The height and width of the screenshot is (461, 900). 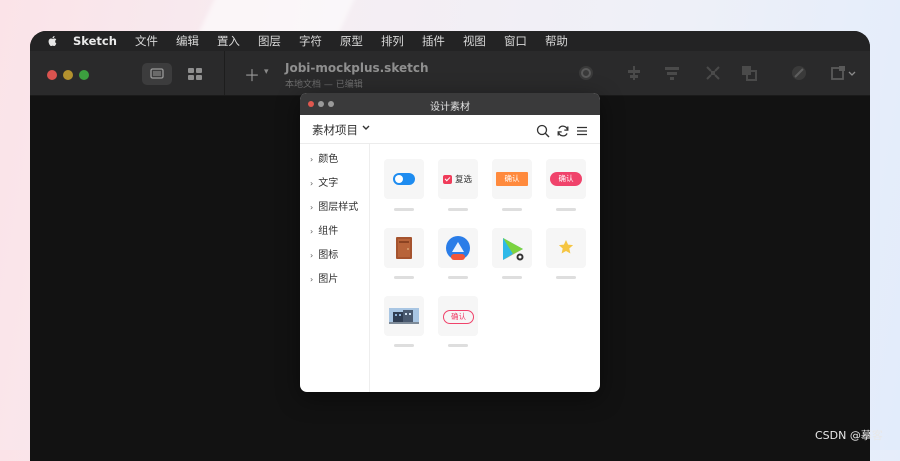 I want to click on menu-help: 帮助, so click(x=556, y=41).